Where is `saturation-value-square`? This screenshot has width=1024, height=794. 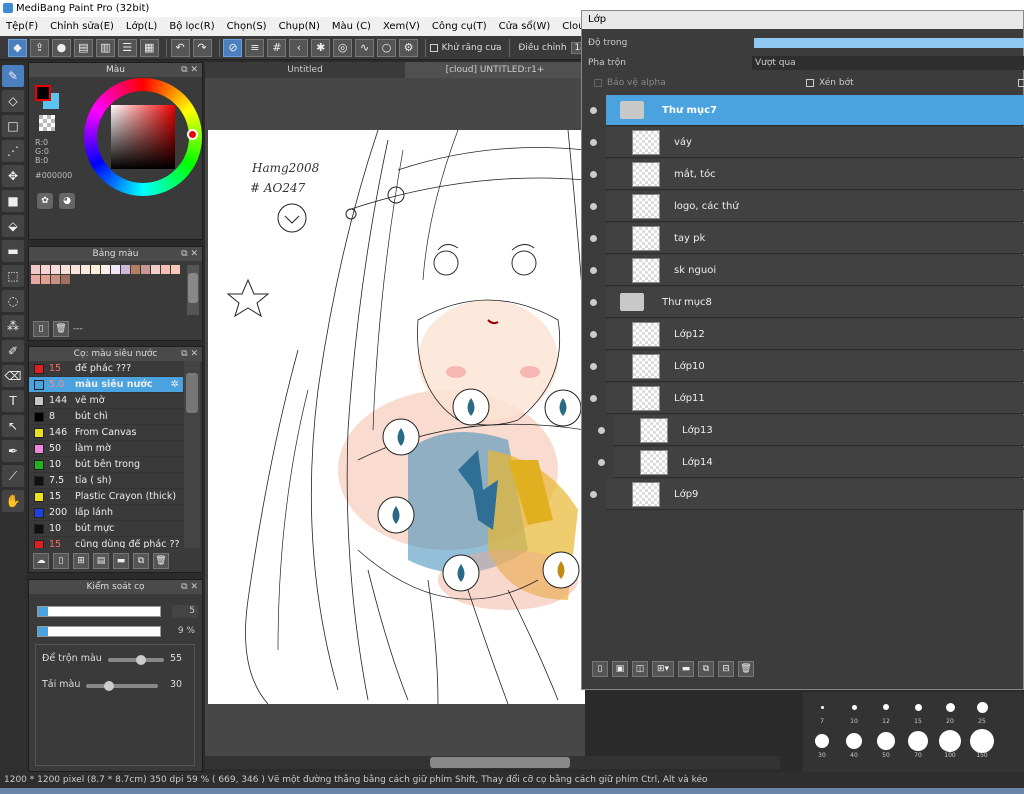
saturation-value-square is located at coordinates (143, 137).